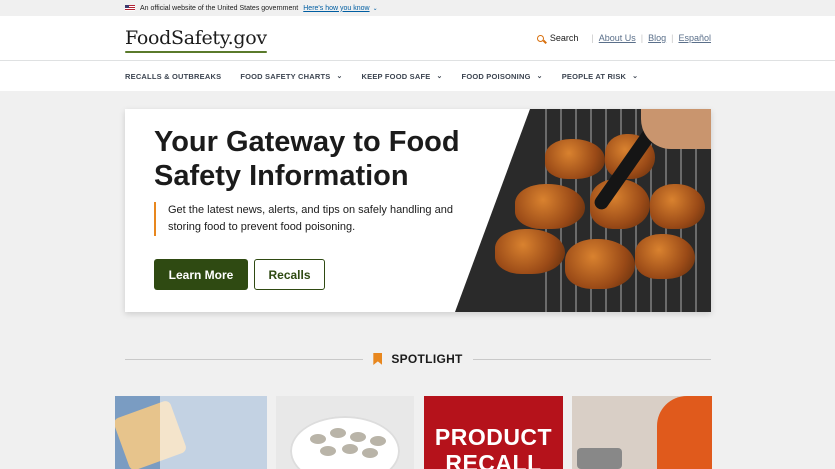 The height and width of the screenshot is (469, 835). I want to click on spotlight-card-shrimp, so click(345, 432).